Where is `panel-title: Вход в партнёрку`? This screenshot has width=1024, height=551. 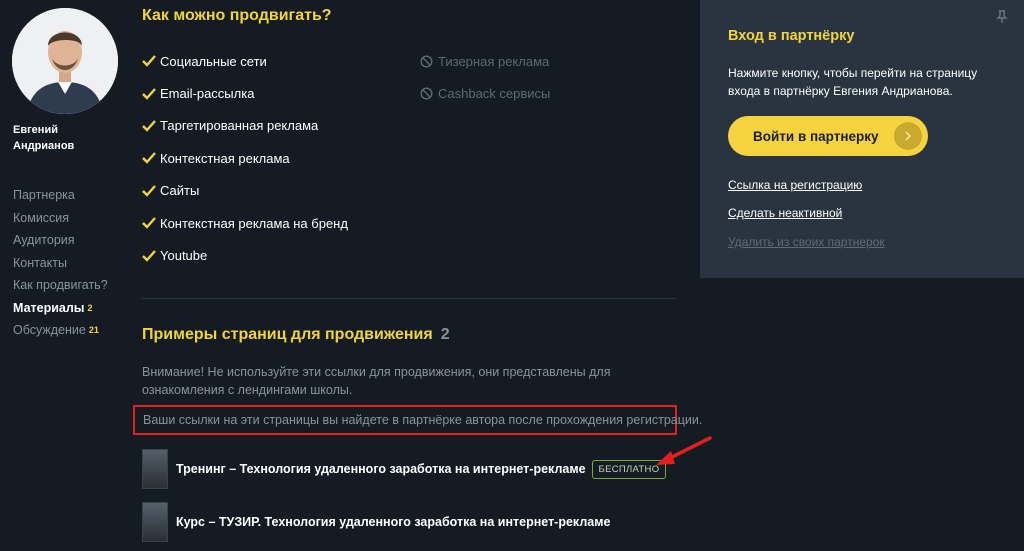
panel-title: Вход в партнёрку is located at coordinates (791, 36).